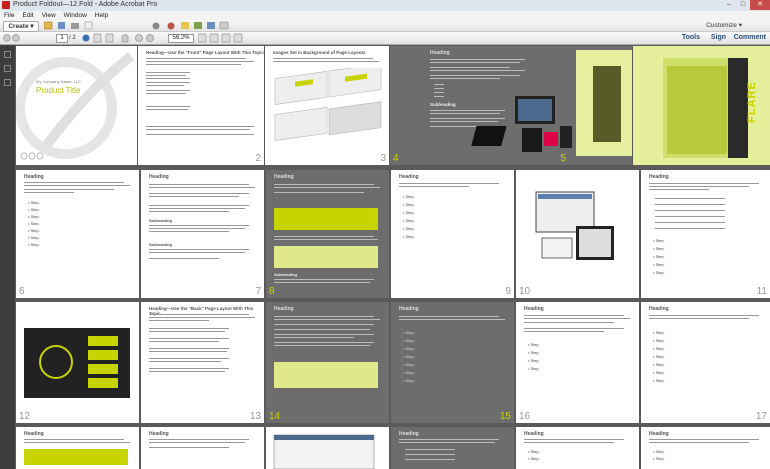  Describe the element at coordinates (327, 234) in the screenshot. I see `page-8: Heading Subheading 8` at that location.